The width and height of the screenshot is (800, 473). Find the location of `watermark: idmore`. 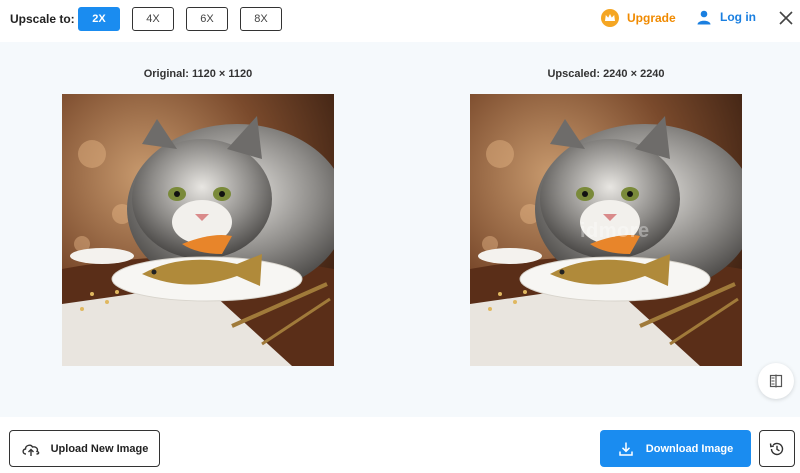

watermark: idmore is located at coordinates (615, 231).